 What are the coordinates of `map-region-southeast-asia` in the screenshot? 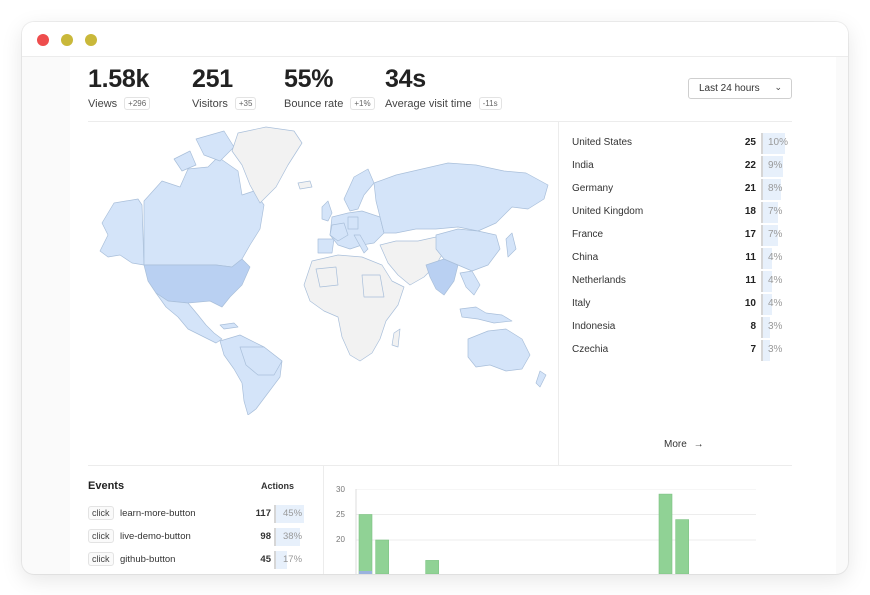 It's located at (470, 283).